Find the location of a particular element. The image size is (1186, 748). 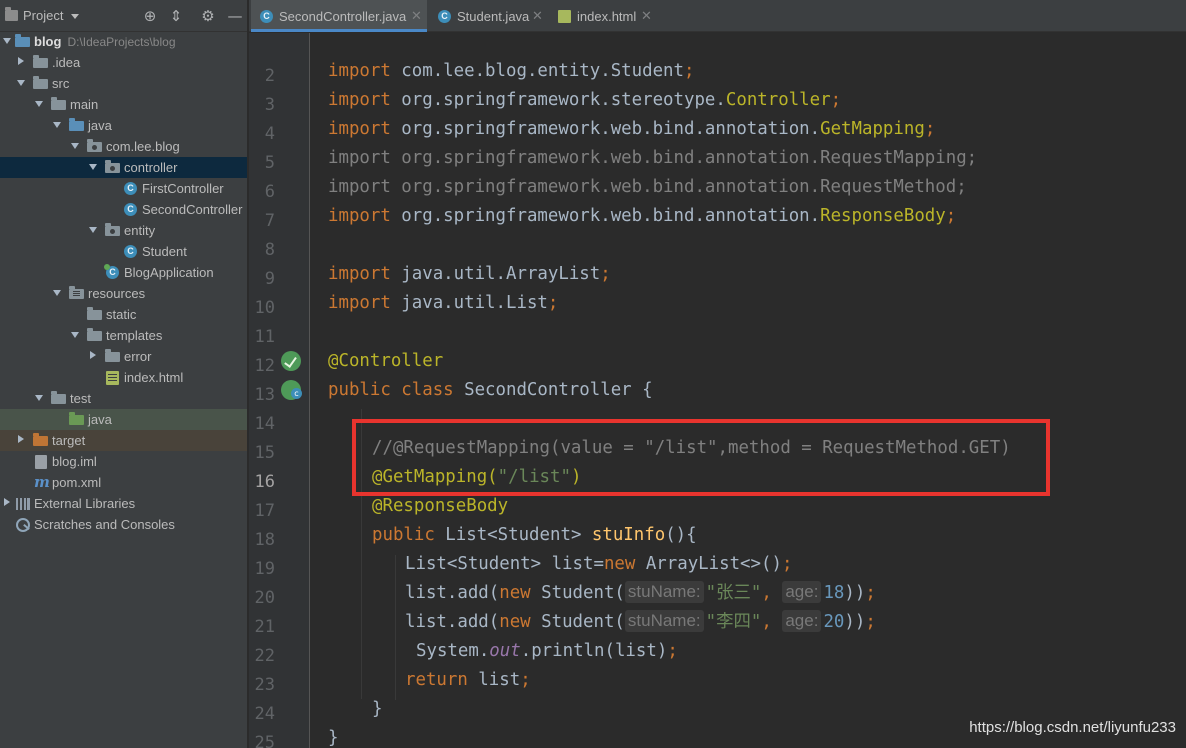

crosshair-icon: ⊕ is located at coordinates (150, 16).